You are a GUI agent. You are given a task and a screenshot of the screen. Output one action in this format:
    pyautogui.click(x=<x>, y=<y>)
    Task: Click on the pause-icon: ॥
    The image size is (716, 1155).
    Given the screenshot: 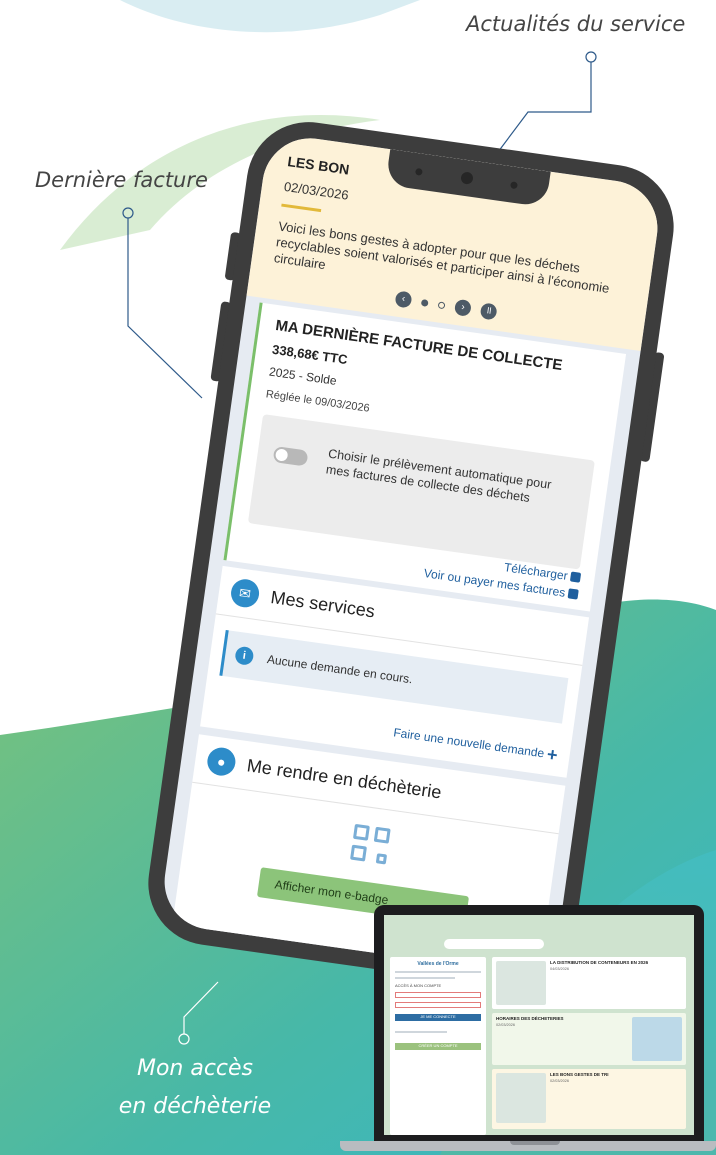 What is the action you would take?
    pyautogui.click(x=488, y=311)
    